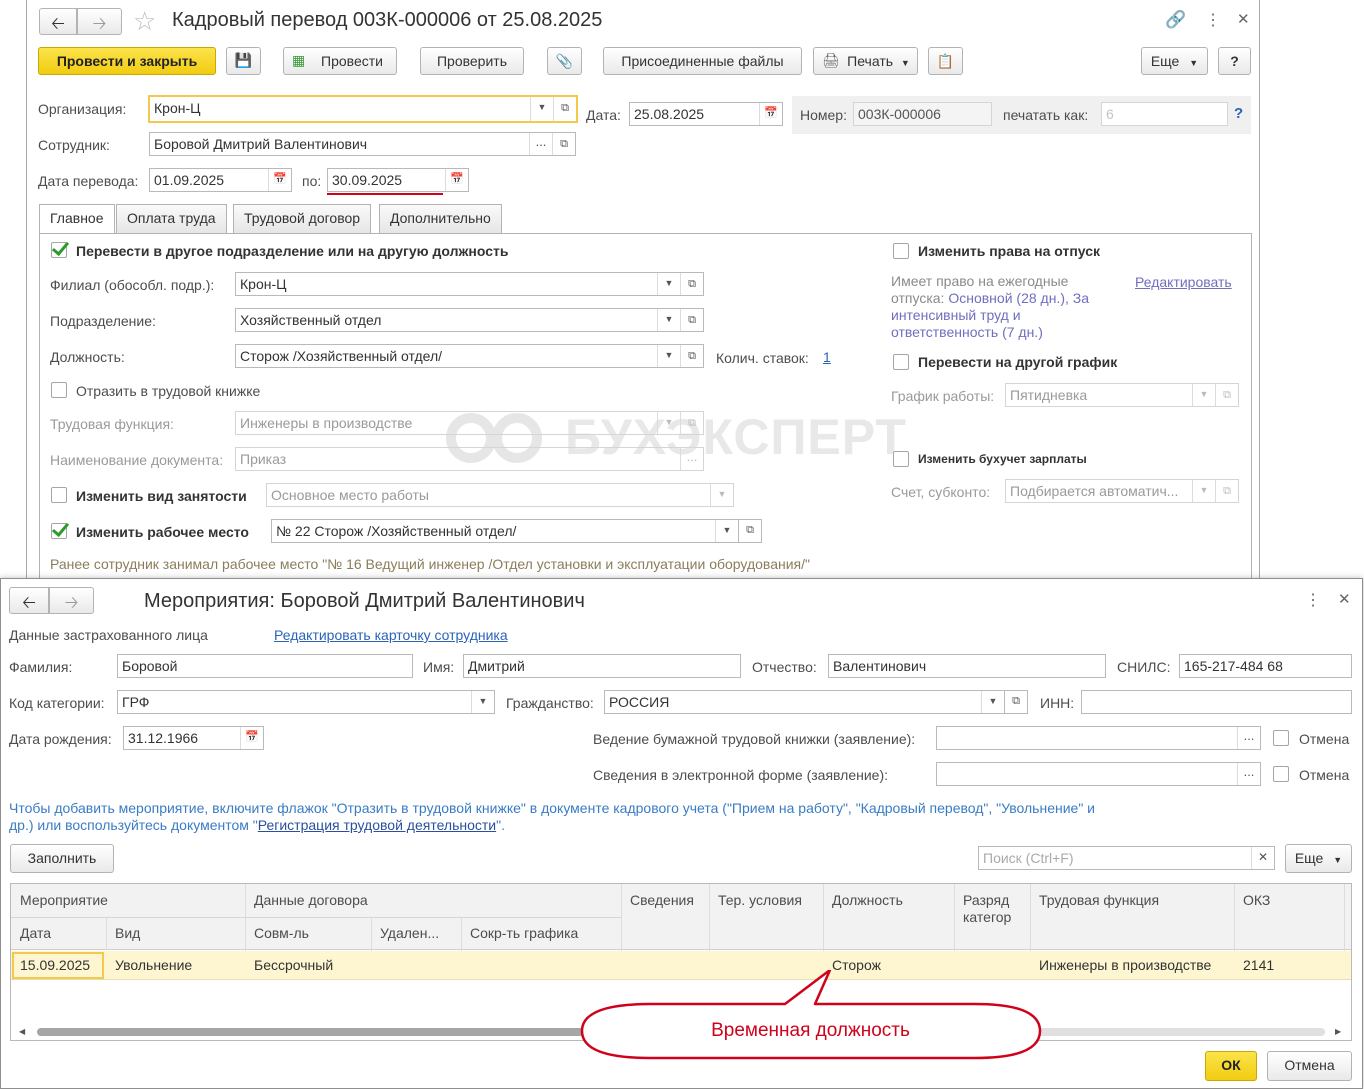  I want to click on accounting-checkbox, so click(901, 459).